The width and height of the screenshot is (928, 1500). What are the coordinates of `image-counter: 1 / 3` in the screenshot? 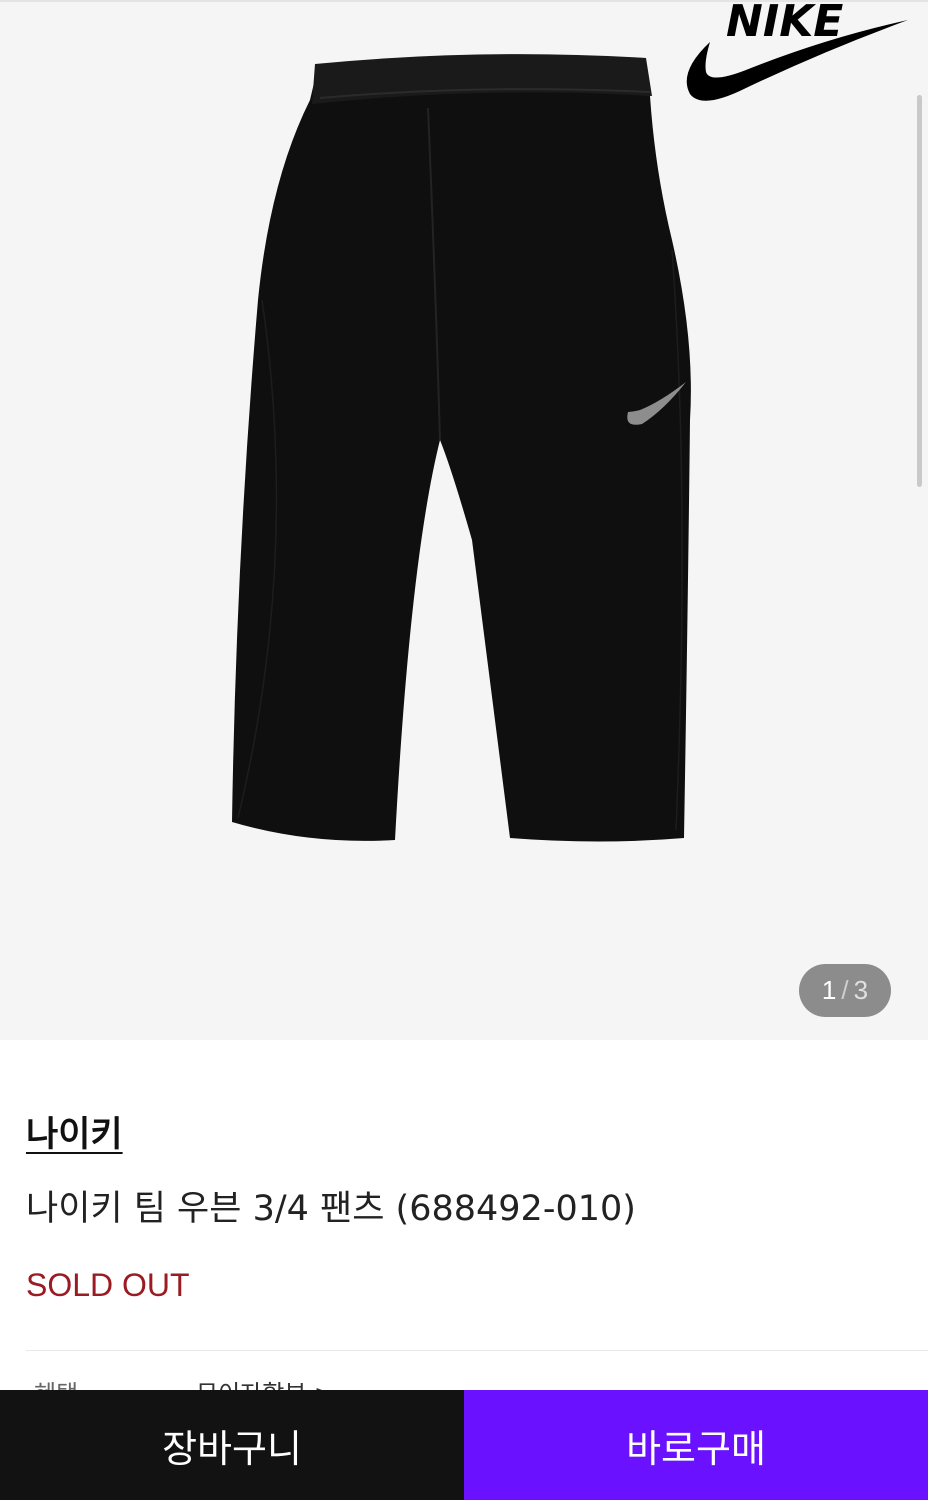 It's located at (845, 990).